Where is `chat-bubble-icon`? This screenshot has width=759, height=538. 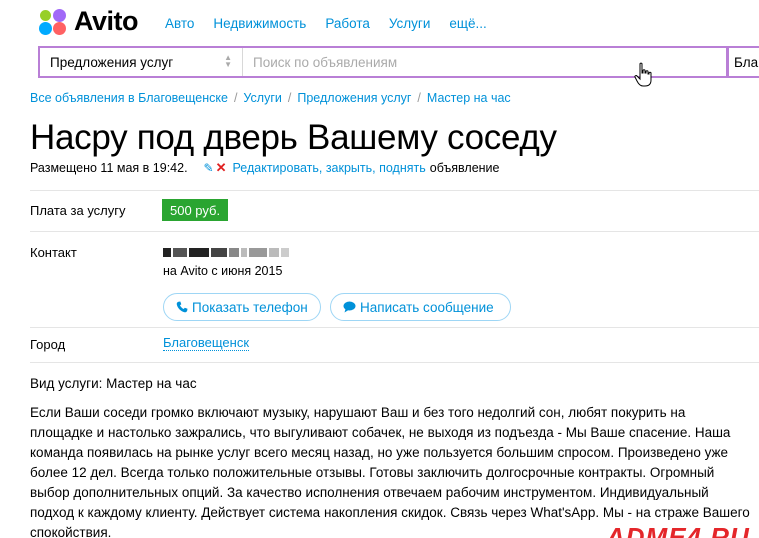
chat-bubble-icon is located at coordinates (349, 307).